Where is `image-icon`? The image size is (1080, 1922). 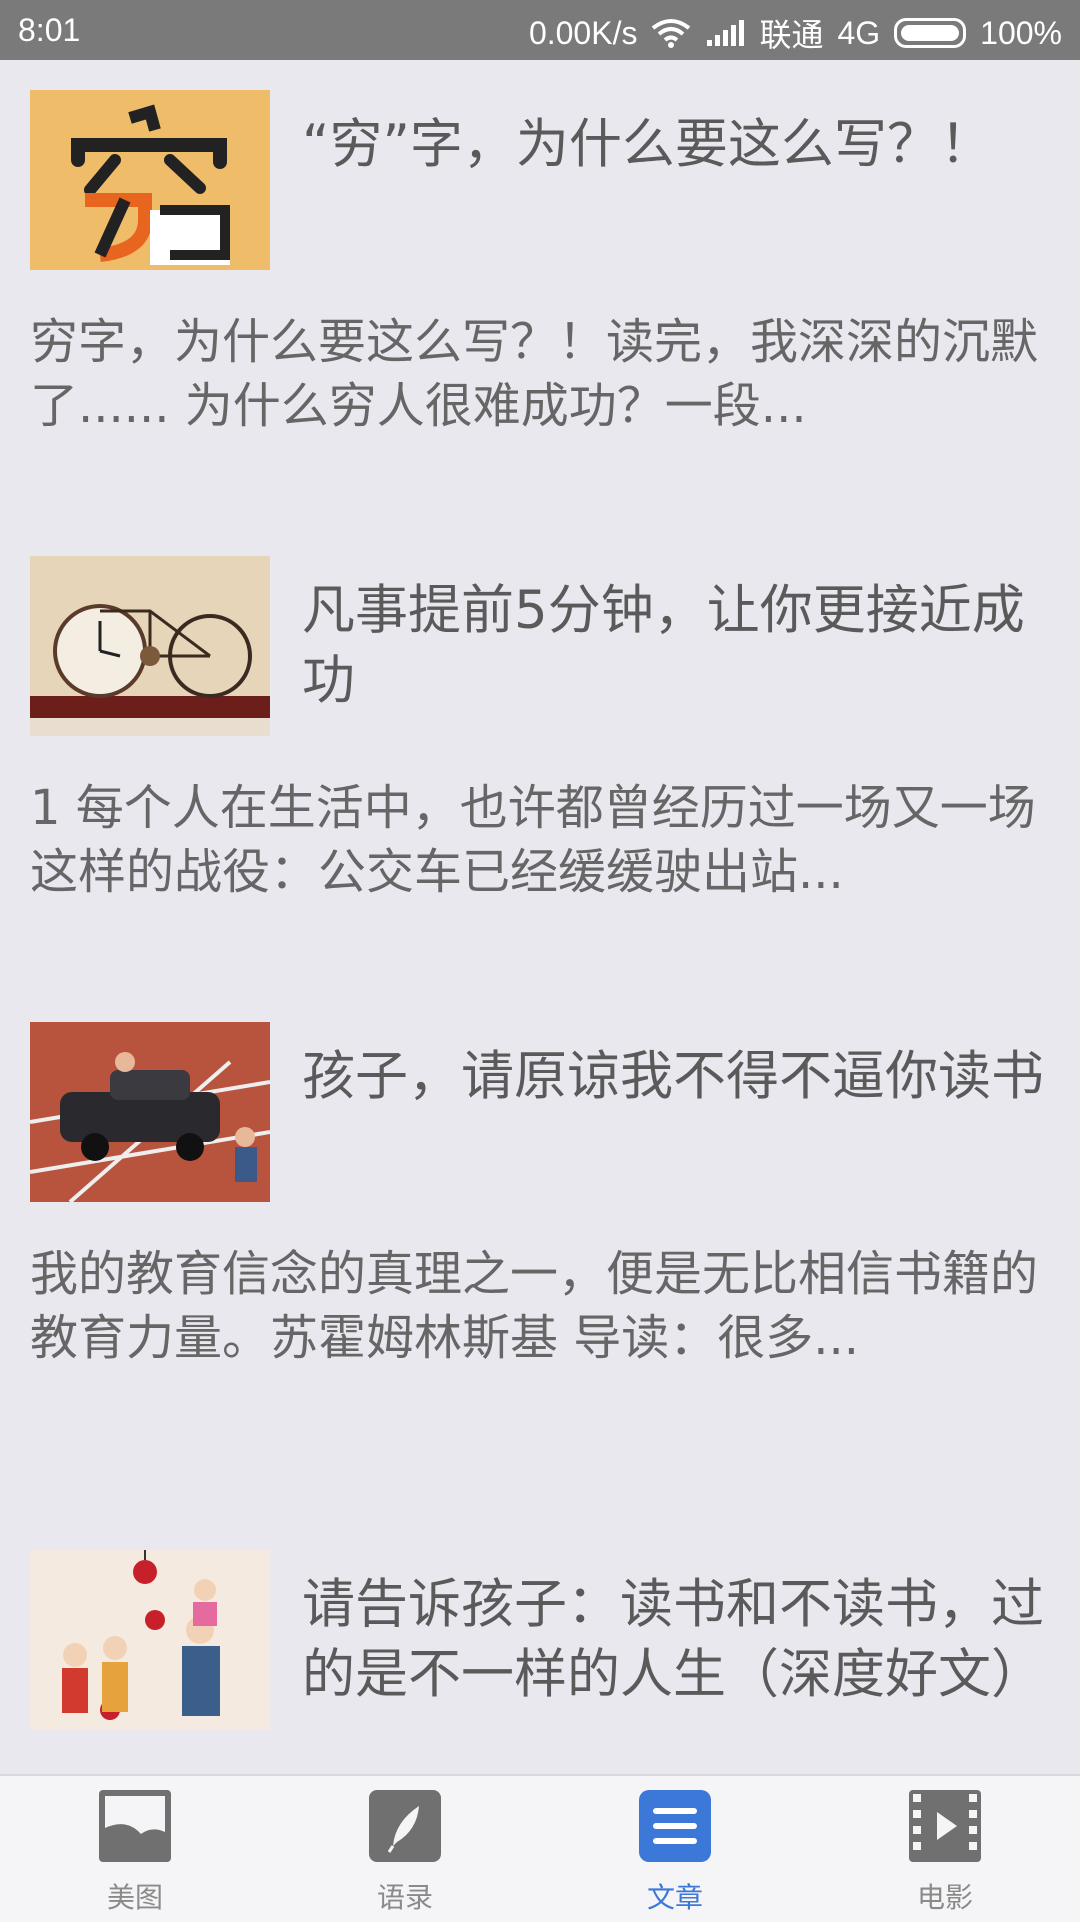
image-icon is located at coordinates (135, 1826).